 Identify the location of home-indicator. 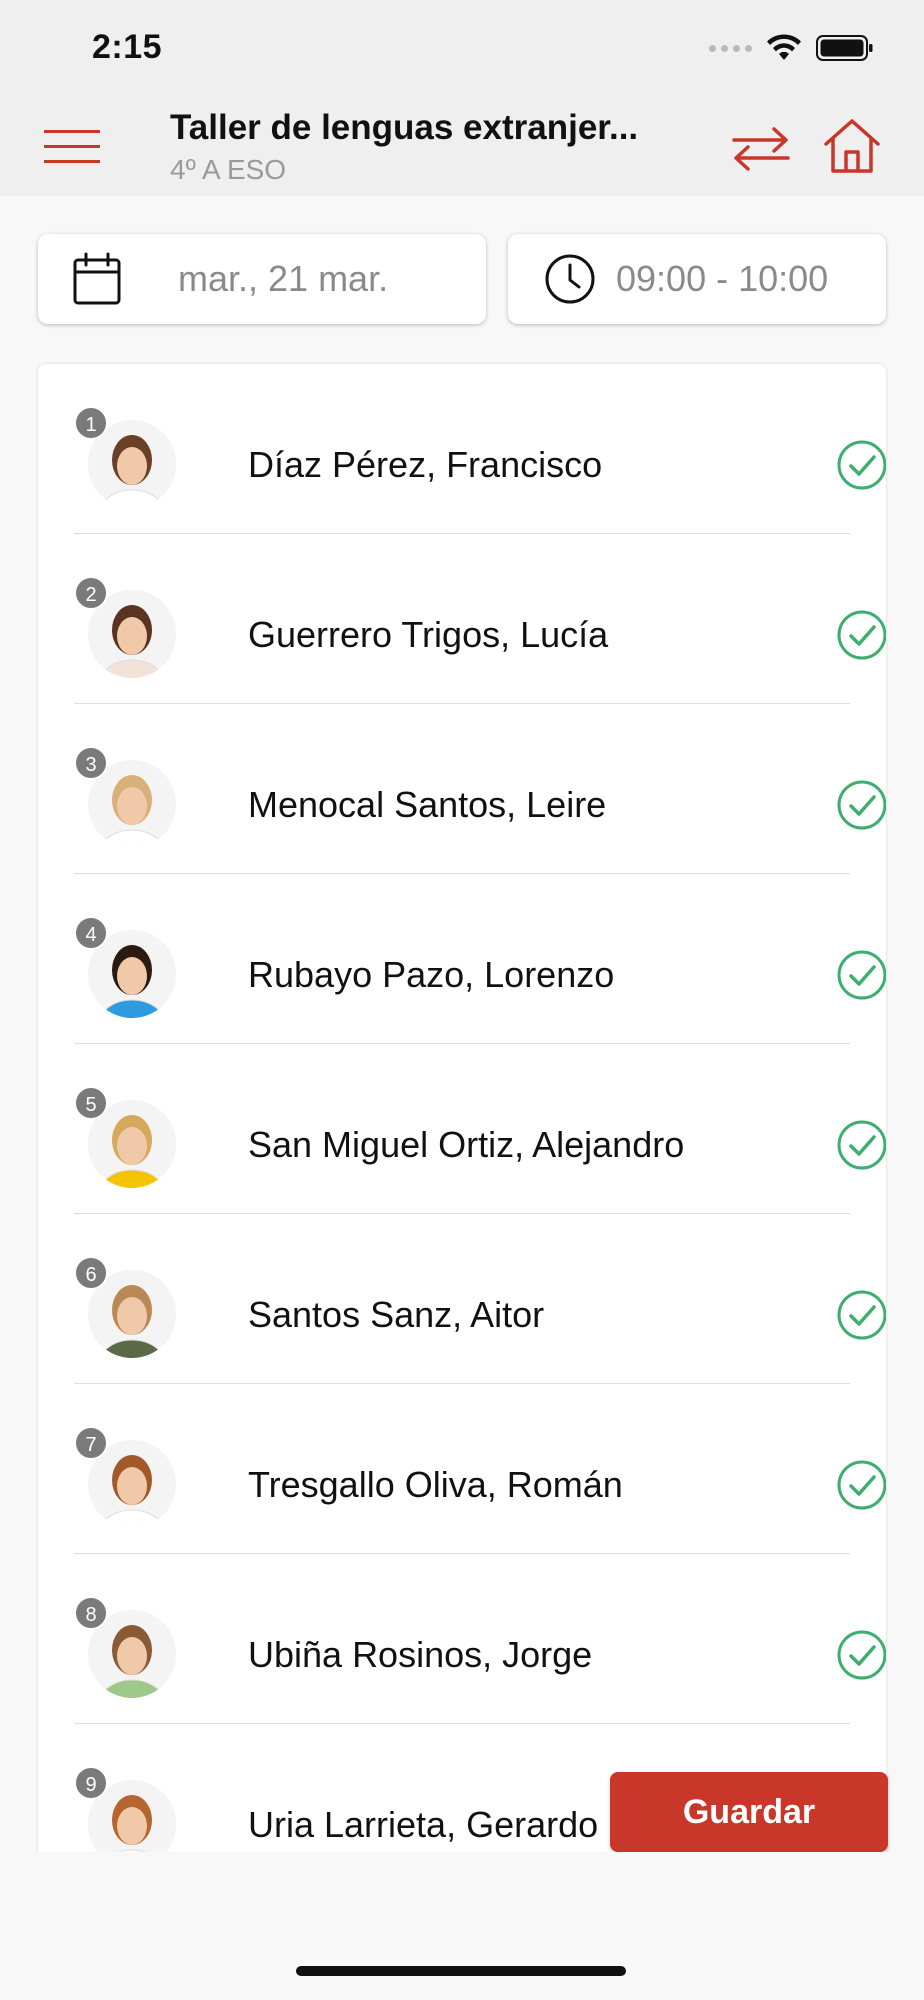
(461, 1971).